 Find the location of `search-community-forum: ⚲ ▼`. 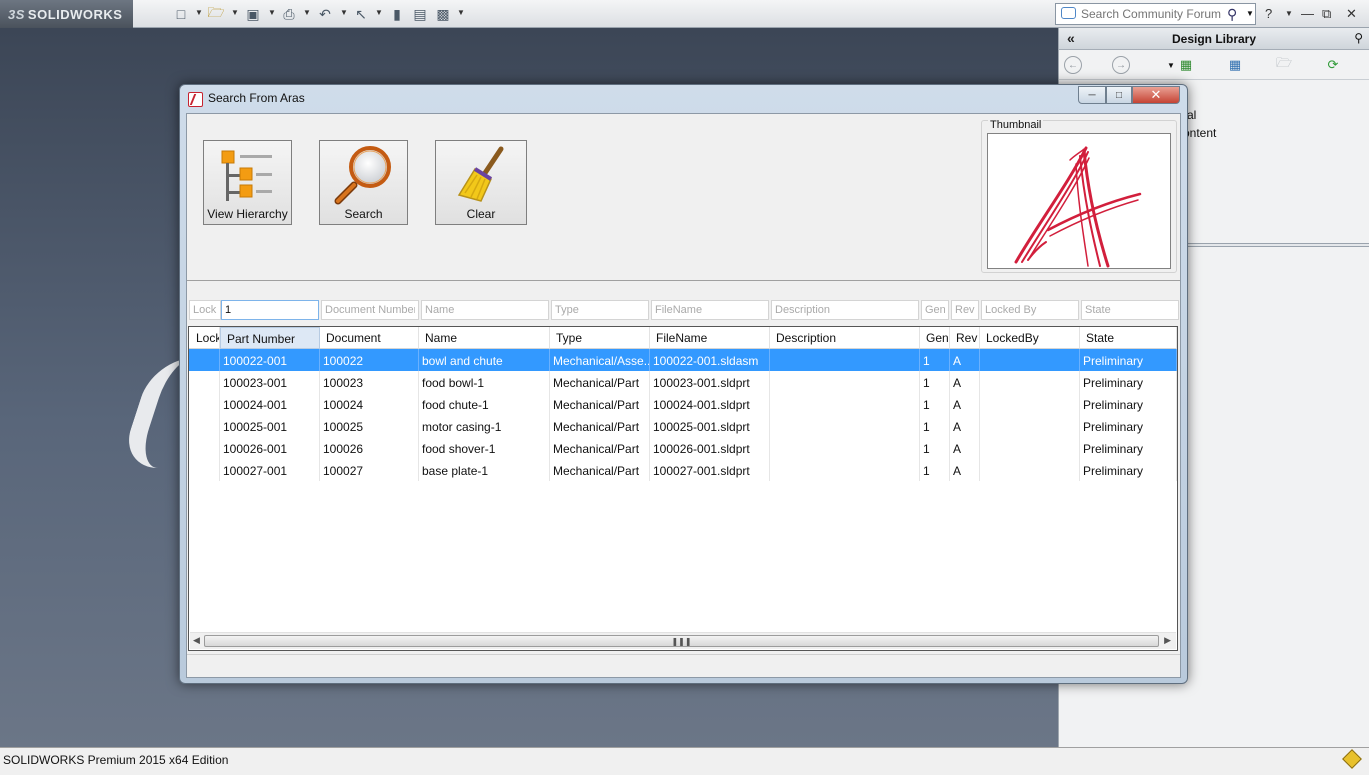

search-community-forum: ⚲ ▼ is located at coordinates (1155, 14).